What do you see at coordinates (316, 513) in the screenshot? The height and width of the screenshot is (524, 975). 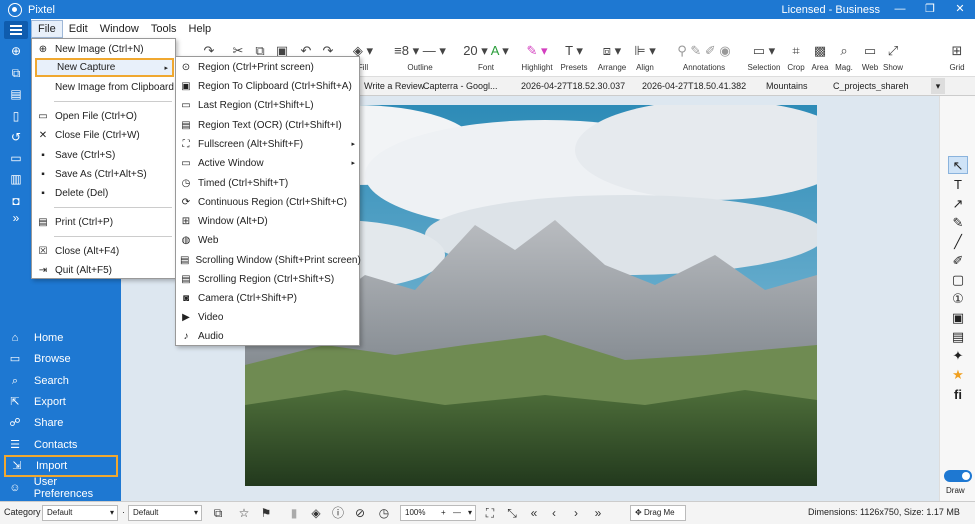 I see `tag-icon: ◈` at bounding box center [316, 513].